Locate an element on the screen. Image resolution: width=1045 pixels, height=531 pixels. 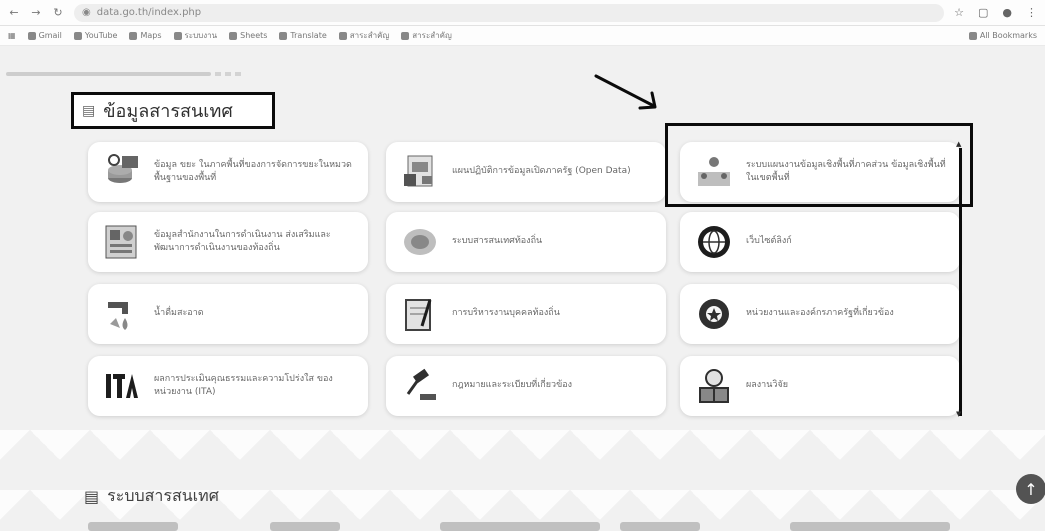
annotation-arrow-icon is located at coordinates (625, 92).